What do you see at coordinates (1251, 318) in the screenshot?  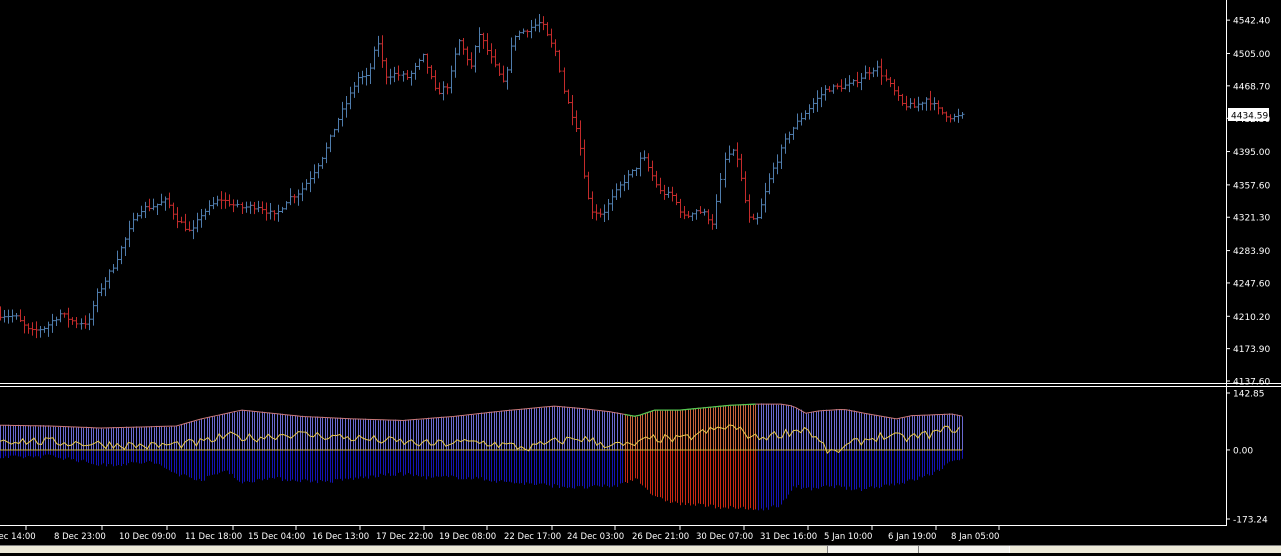 I see `price-tick-label: 4210.20` at bounding box center [1251, 318].